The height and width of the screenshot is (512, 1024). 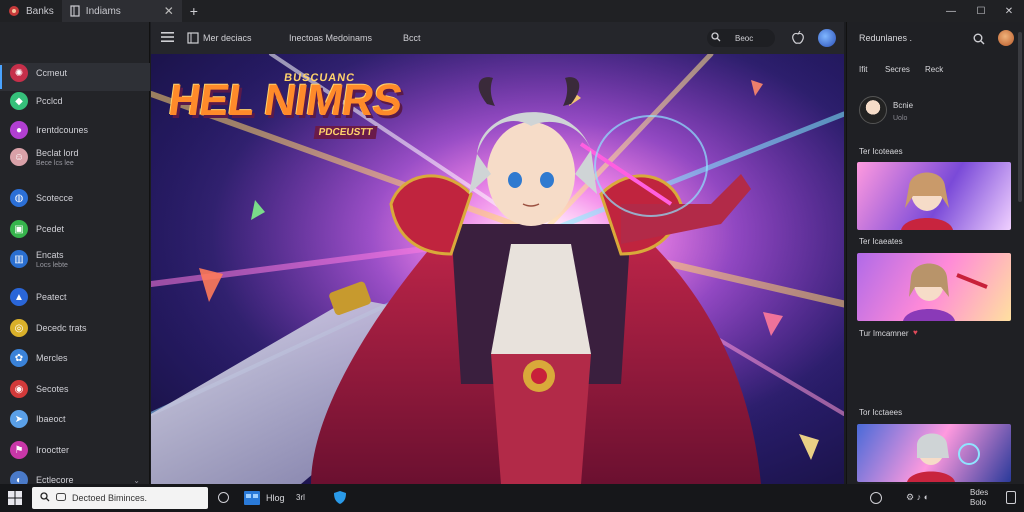 What do you see at coordinates (881, 151) in the screenshot?
I see `card-caption: Ter Icoteaes` at bounding box center [881, 151].